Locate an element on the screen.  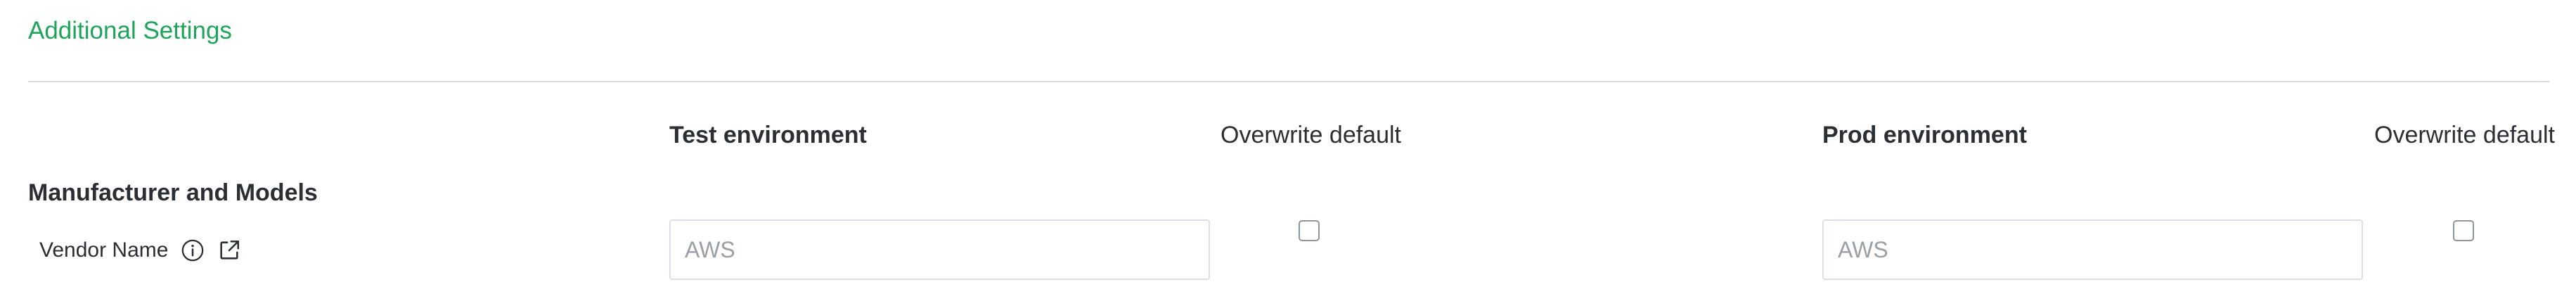
overwrite-default-prod-checkbox is located at coordinates (2463, 230).